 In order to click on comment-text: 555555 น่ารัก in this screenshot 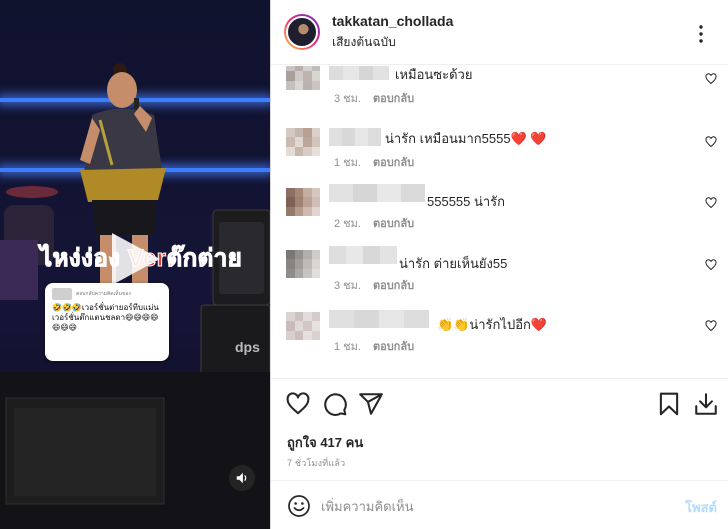, I will do `click(466, 201)`.